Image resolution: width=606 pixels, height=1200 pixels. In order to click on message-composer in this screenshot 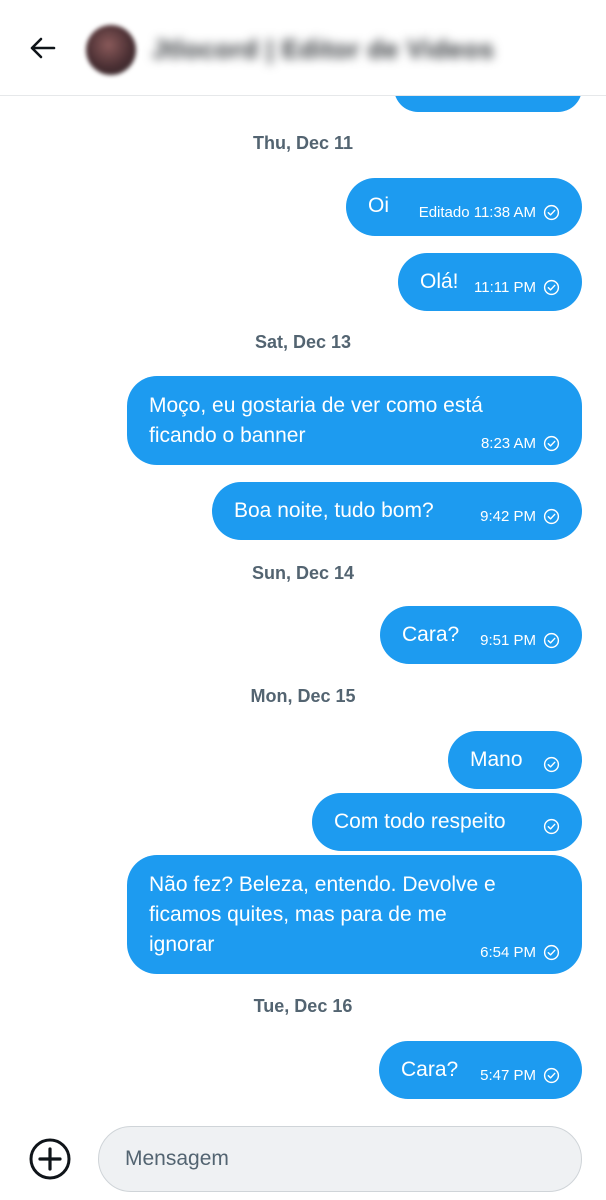, I will do `click(303, 1155)`.